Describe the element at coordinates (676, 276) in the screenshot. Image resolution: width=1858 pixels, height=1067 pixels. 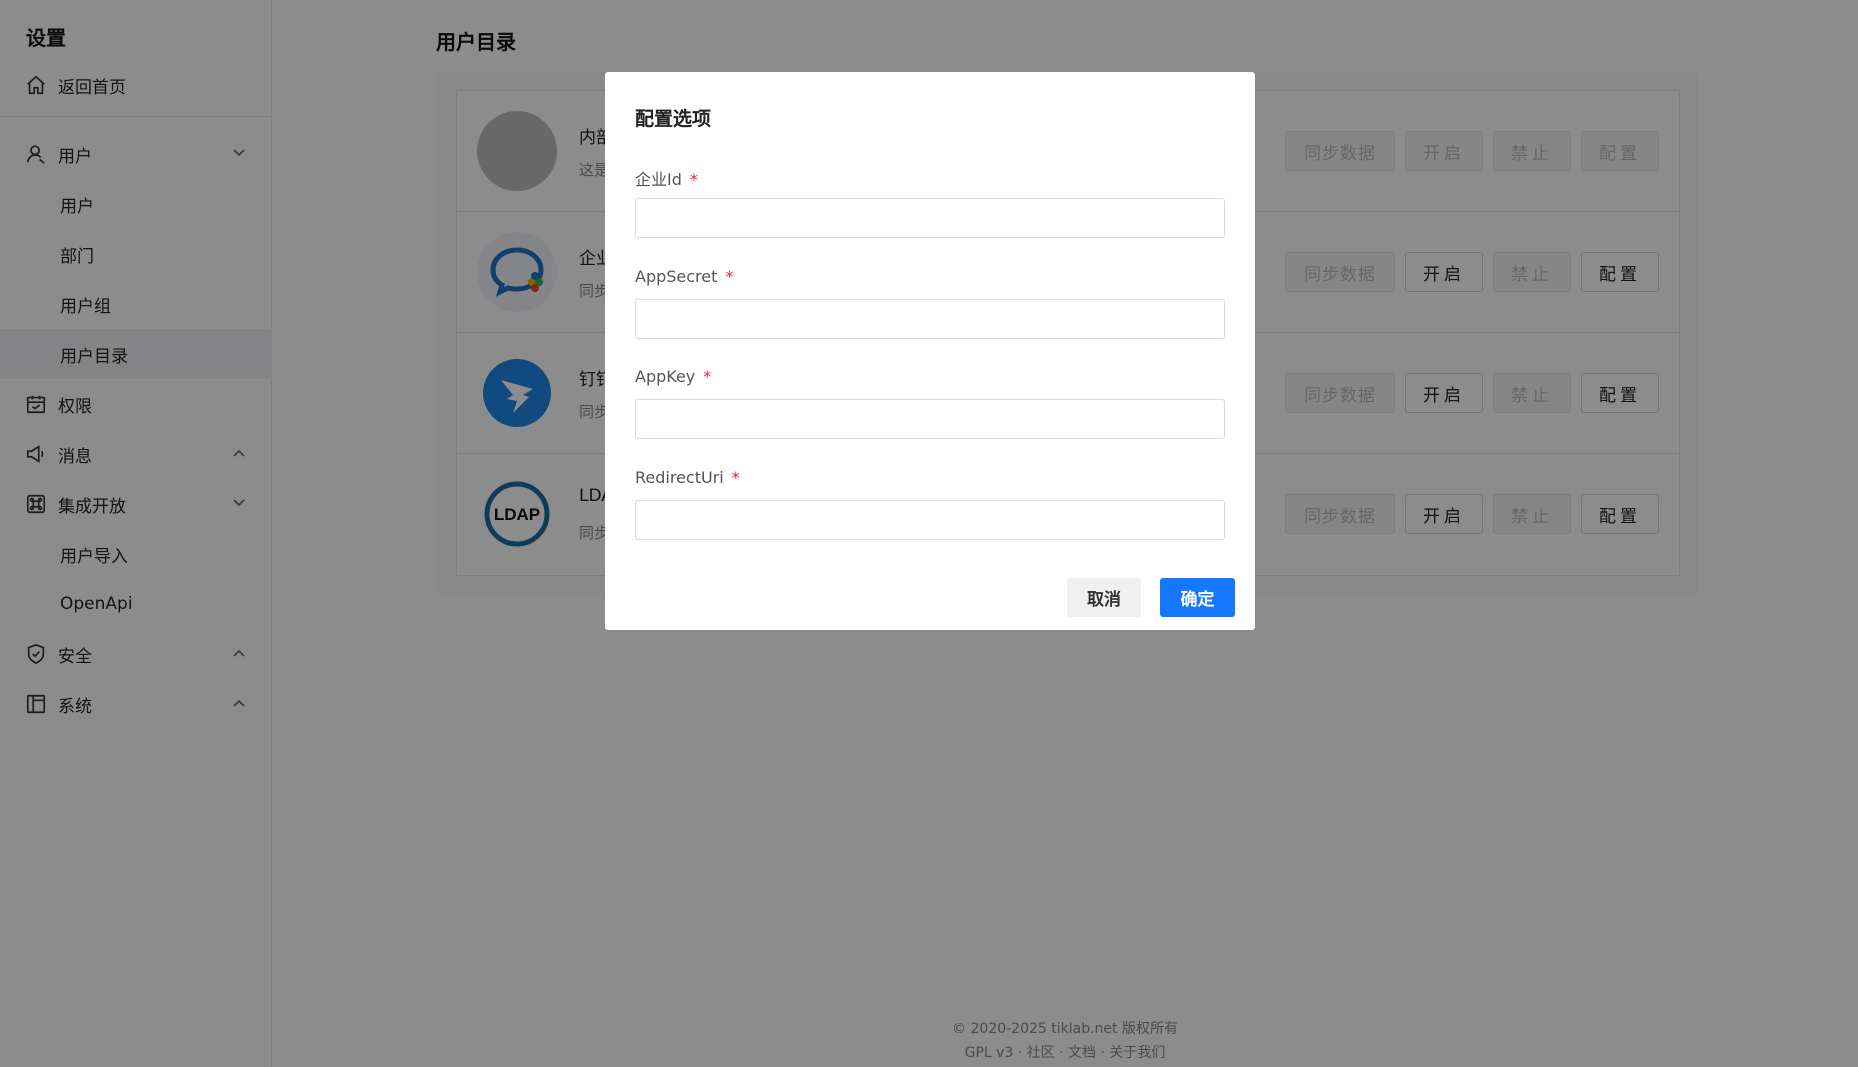
I see `field-label-text: AppSecret` at that location.